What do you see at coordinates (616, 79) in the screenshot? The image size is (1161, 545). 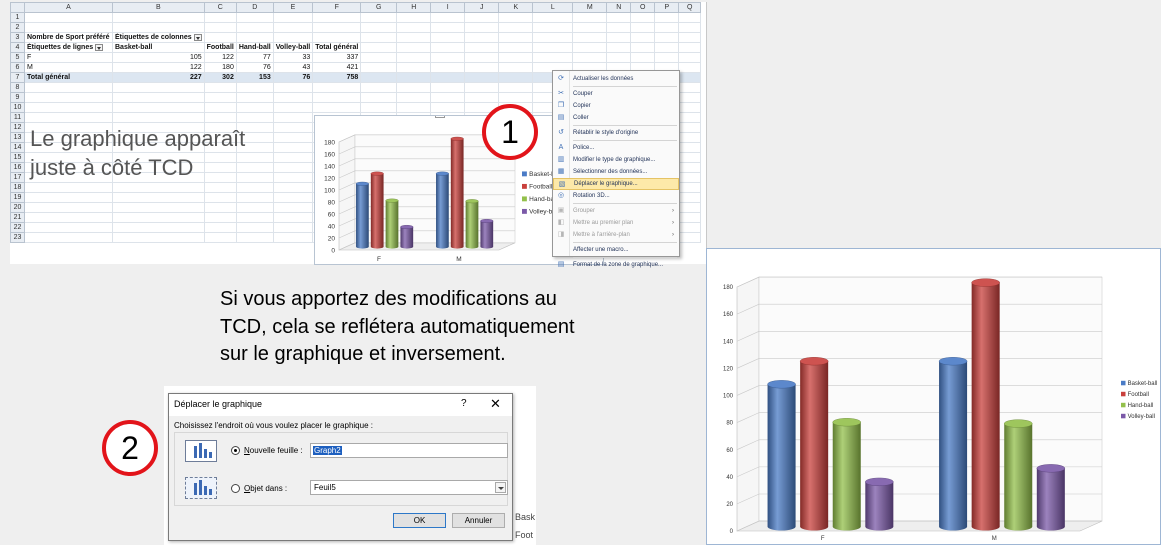 I see `menu-item: ⟳ Actualiser les données` at bounding box center [616, 79].